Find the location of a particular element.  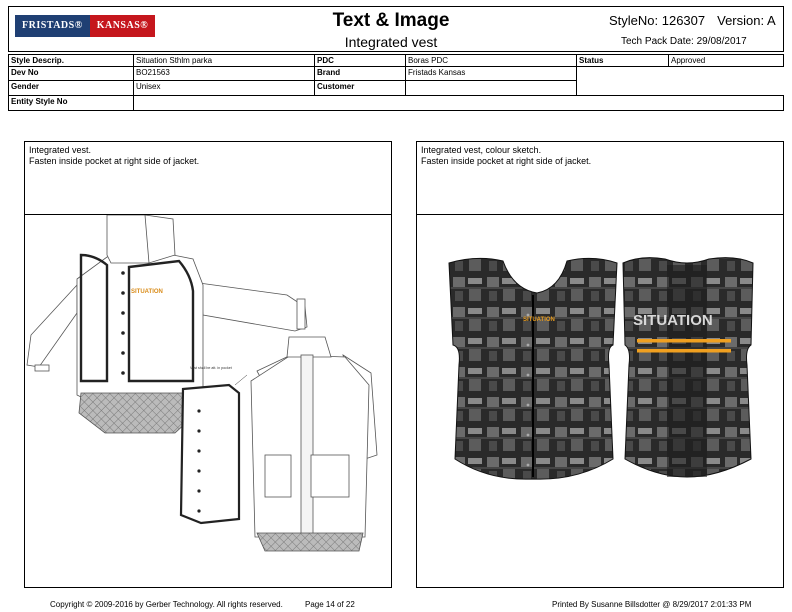

customer-label: Customer is located at coordinates (360, 88).